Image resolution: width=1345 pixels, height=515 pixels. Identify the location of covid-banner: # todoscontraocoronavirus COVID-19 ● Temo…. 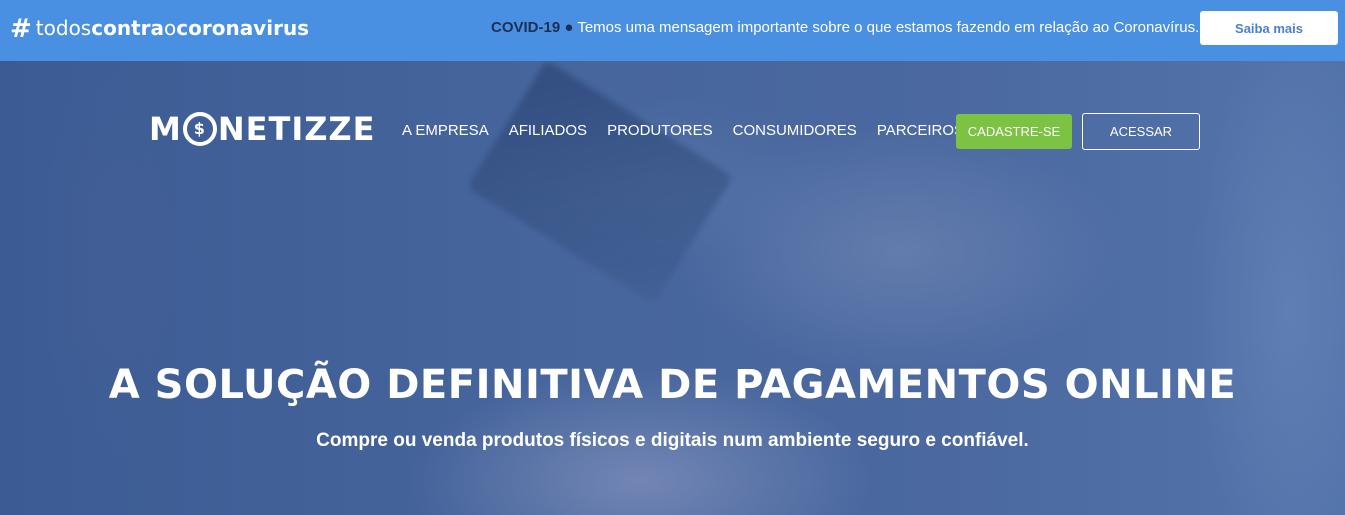
(672, 30).